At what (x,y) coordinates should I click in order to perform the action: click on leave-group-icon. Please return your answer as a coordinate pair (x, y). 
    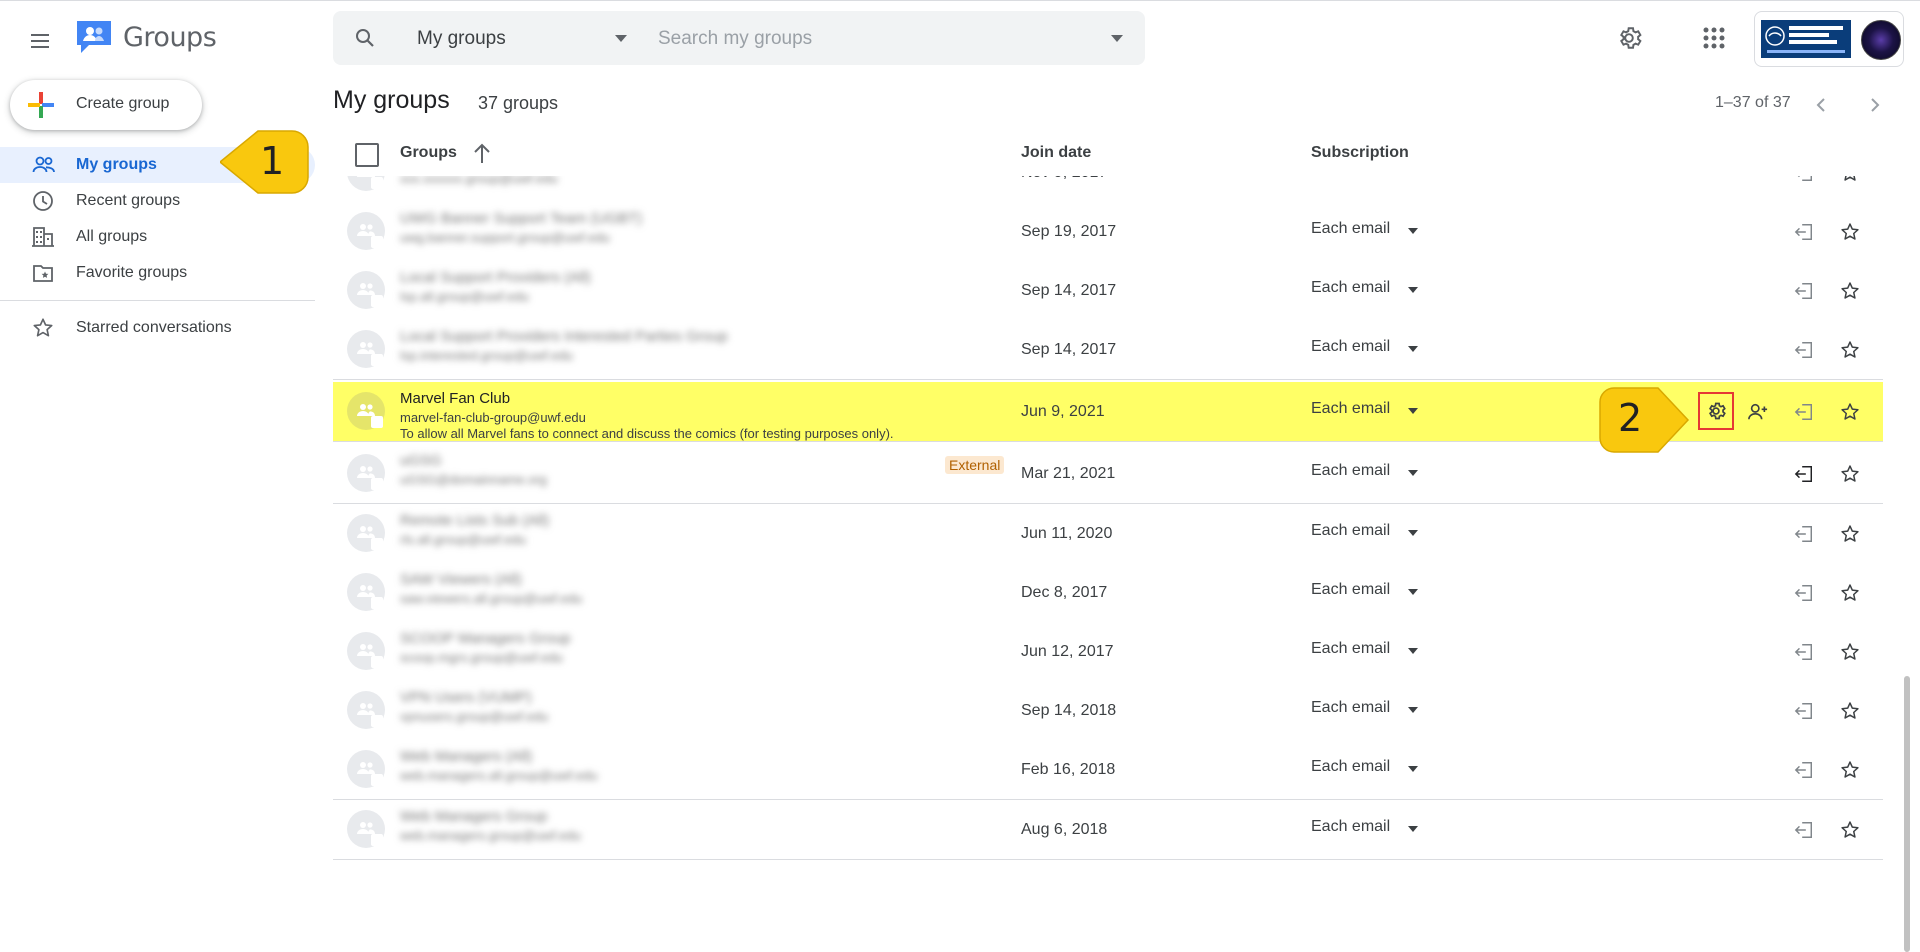
    Looking at the image, I should click on (1803, 770).